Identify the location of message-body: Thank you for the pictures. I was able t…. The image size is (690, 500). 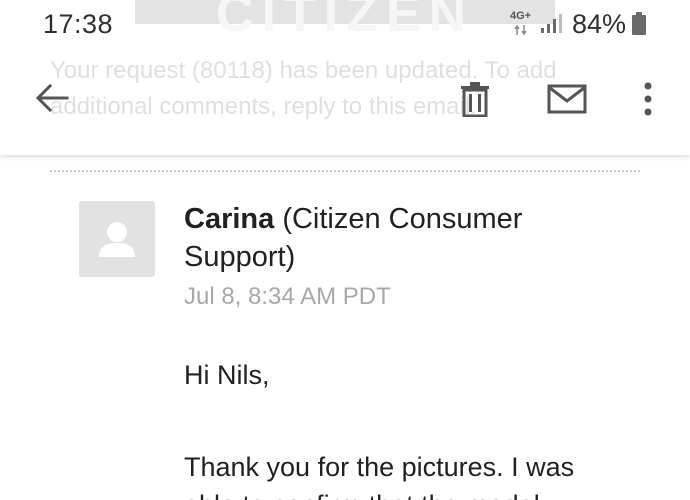
(404, 474).